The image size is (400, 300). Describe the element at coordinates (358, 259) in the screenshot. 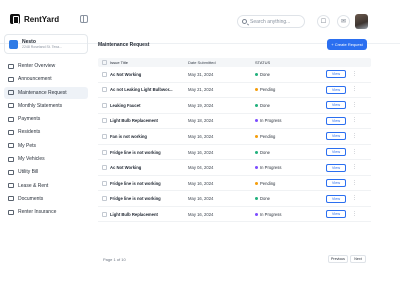

I see `next-button: Next` at that location.